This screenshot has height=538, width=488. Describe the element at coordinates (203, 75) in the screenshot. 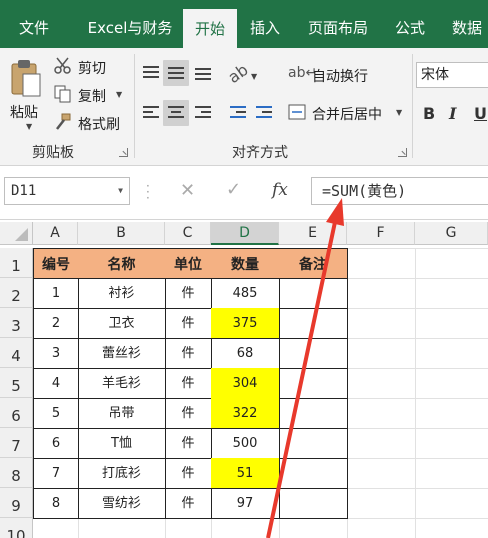

I see `align-bottom-icon` at that location.